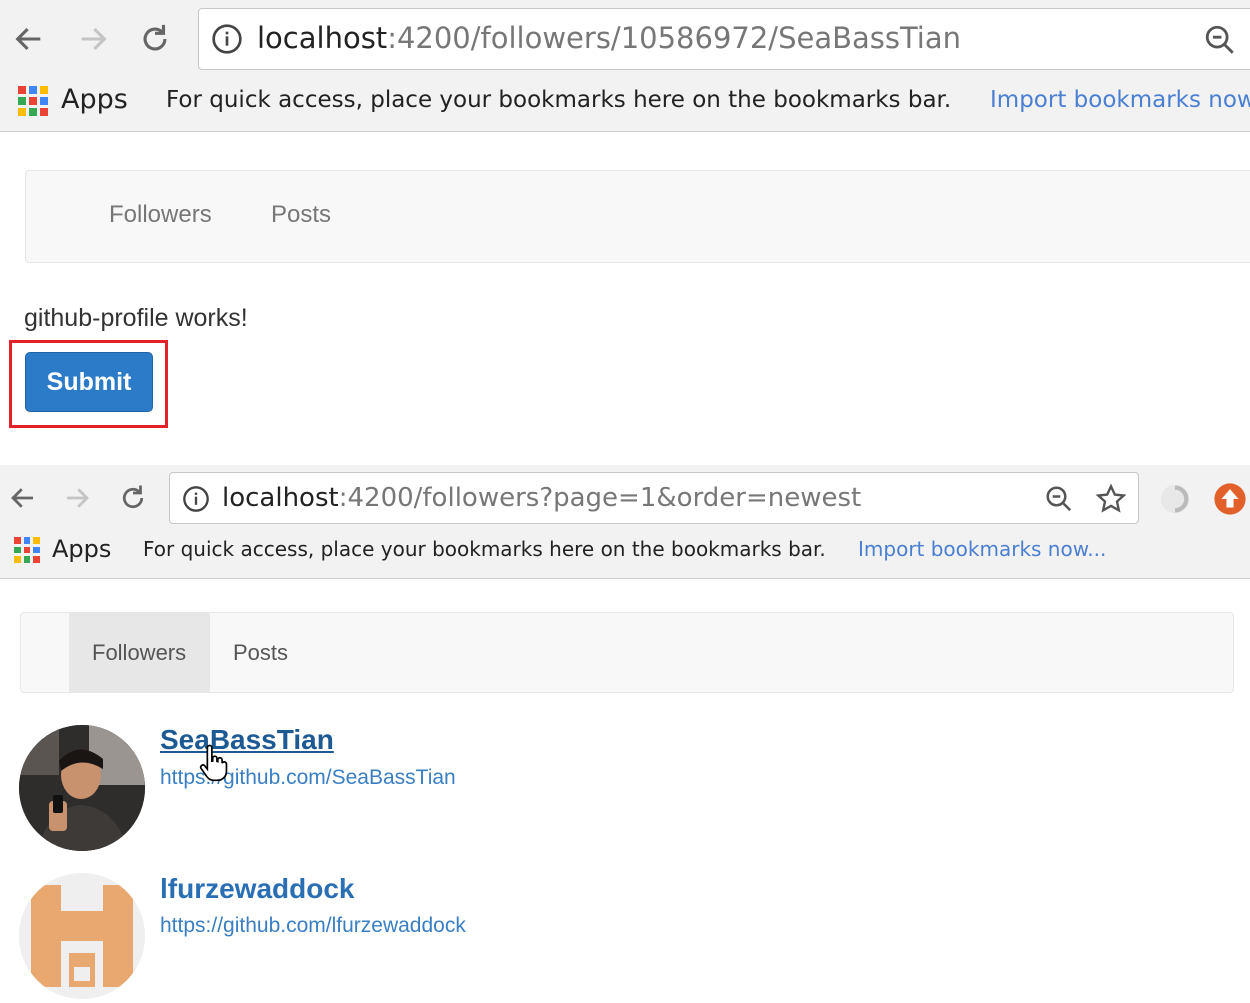 This screenshot has width=1250, height=1003. What do you see at coordinates (1175, 499) in the screenshot?
I see `extension-circle-icon` at bounding box center [1175, 499].